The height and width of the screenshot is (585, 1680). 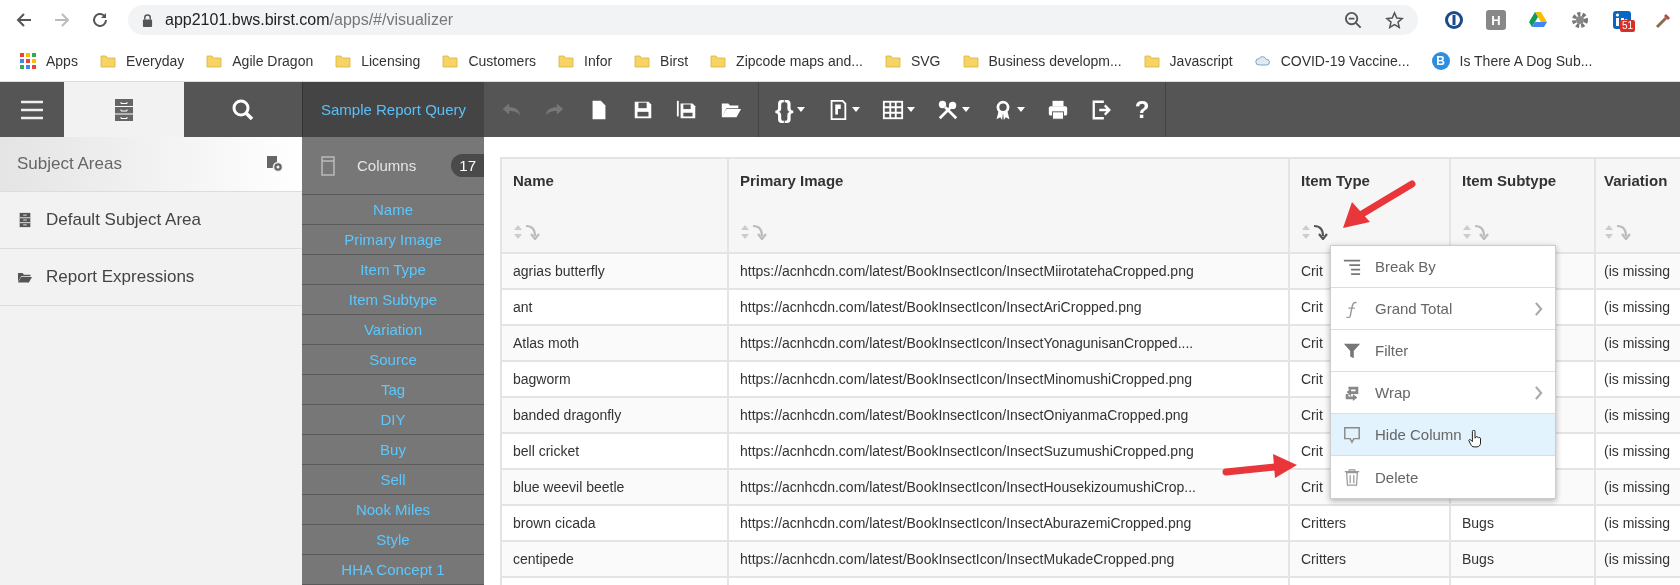 I want to click on drive-icon, so click(x=1538, y=20).